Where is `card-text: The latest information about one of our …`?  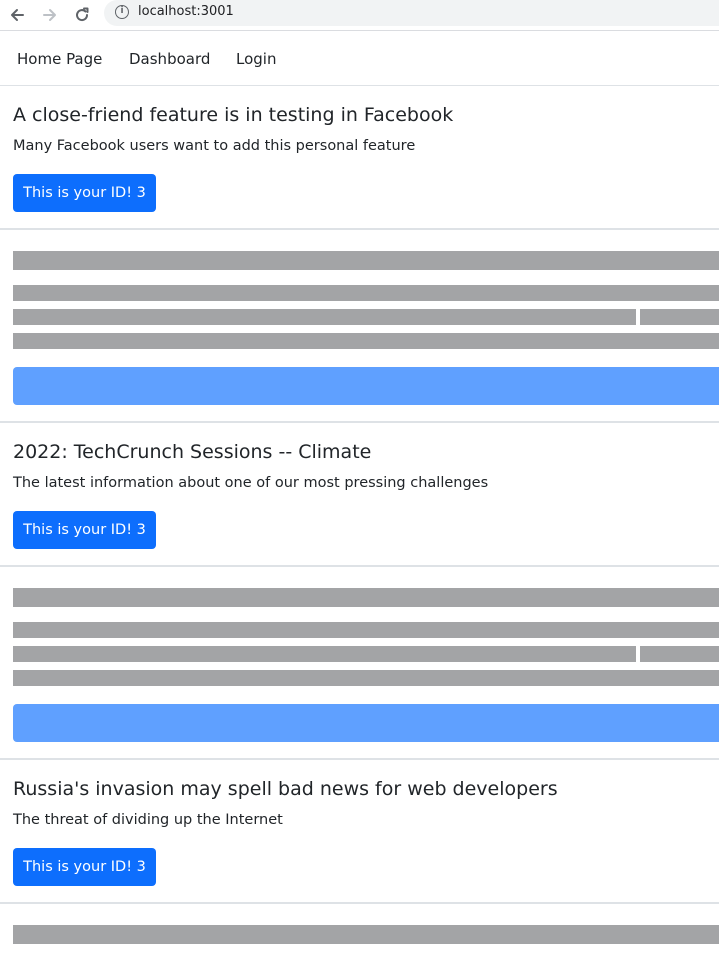
card-text: The latest information about one of our … is located at coordinates (251, 483).